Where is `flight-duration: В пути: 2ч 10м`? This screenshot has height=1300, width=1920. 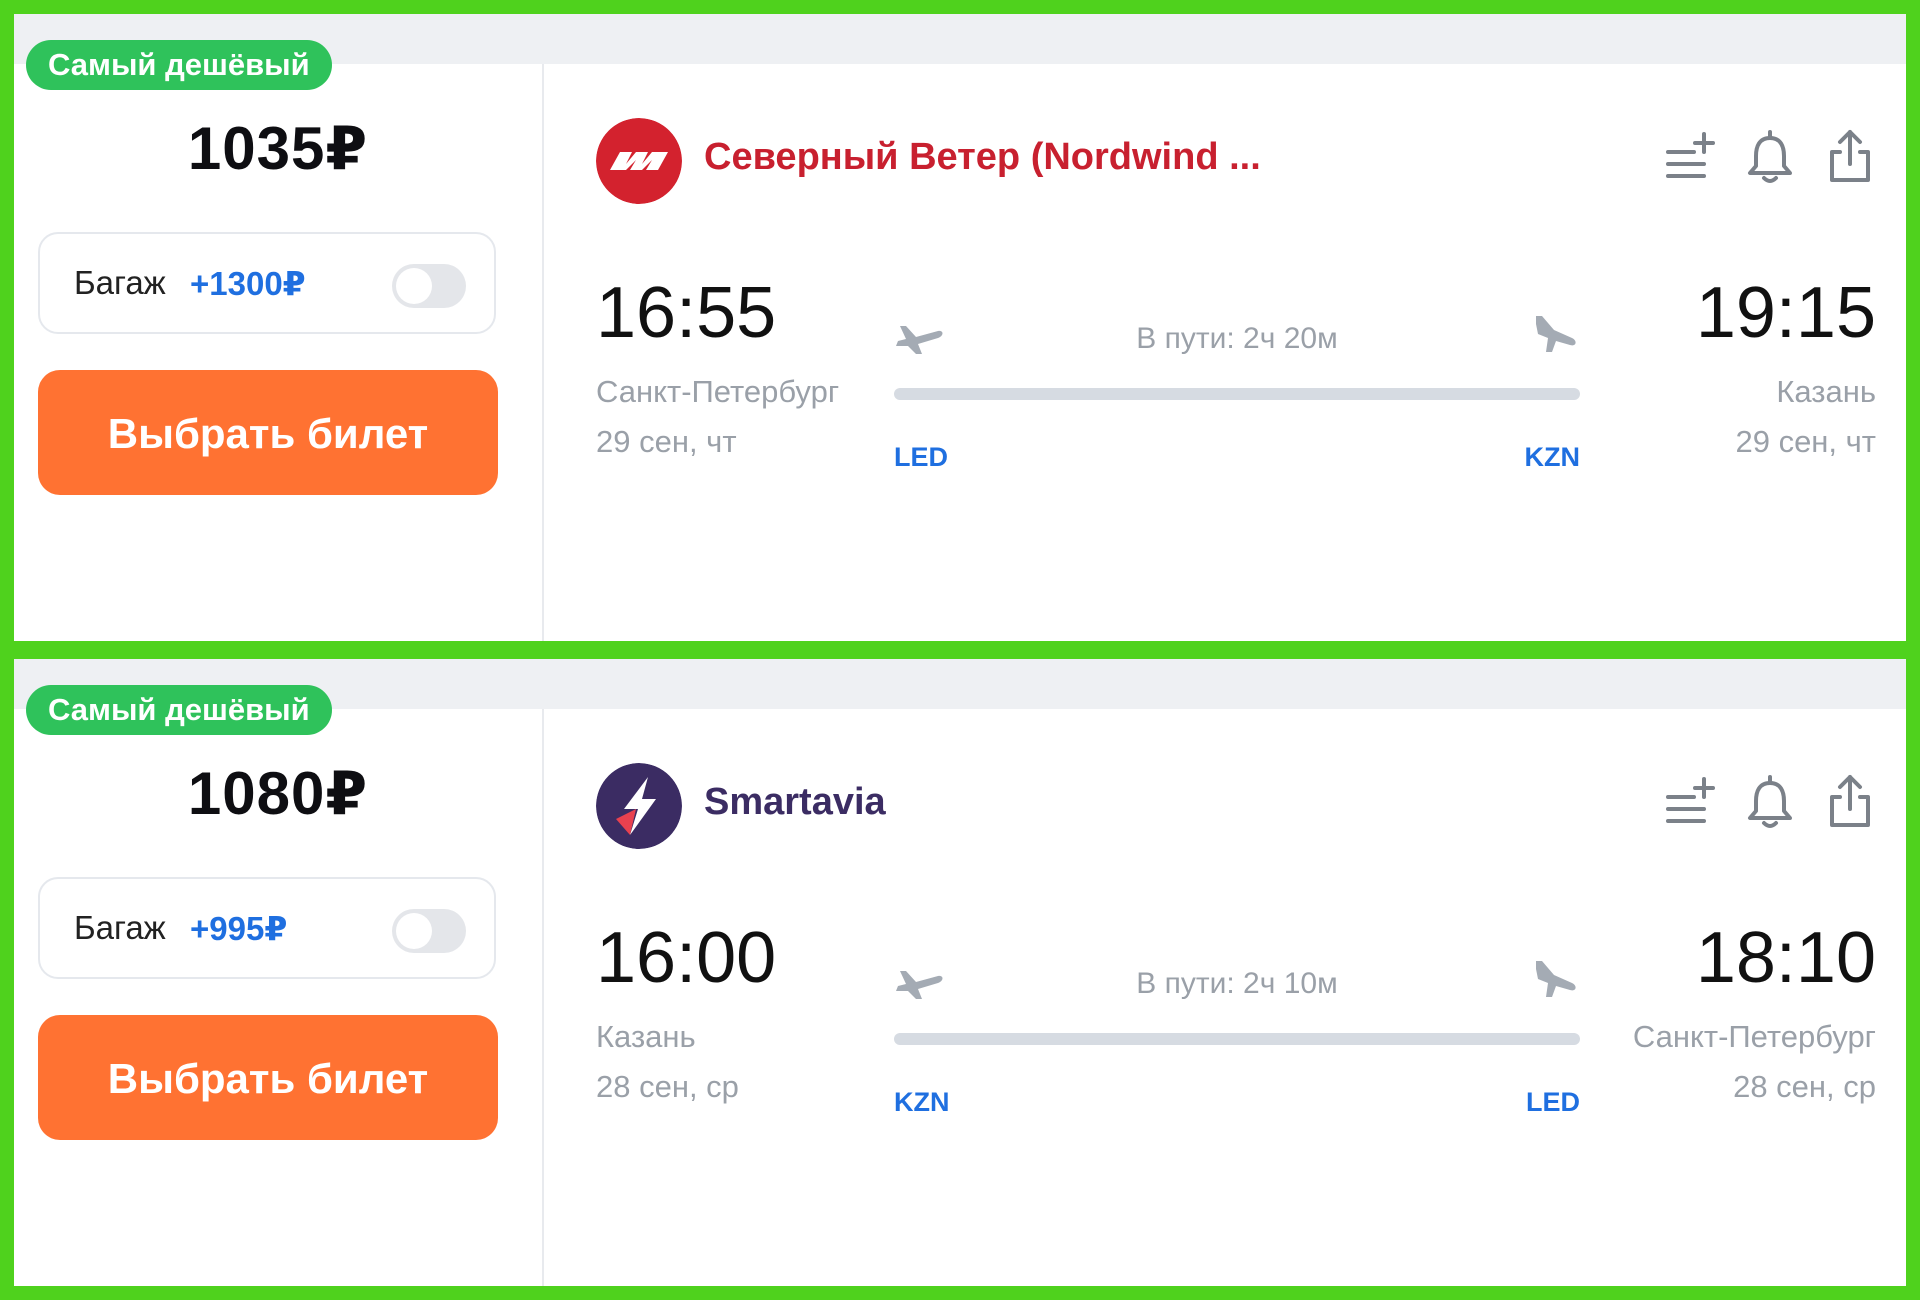 flight-duration: В пути: 2ч 10м is located at coordinates (1237, 983).